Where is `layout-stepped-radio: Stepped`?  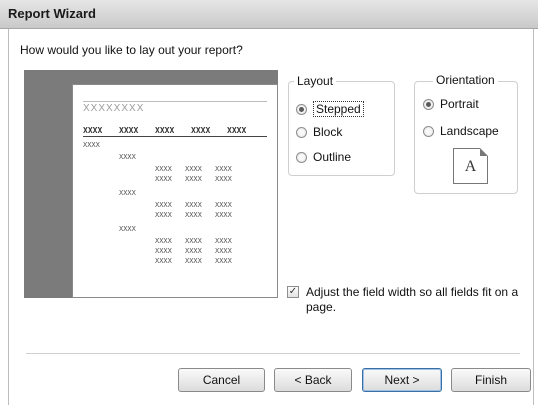 layout-stepped-radio: Stepped is located at coordinates (330, 109).